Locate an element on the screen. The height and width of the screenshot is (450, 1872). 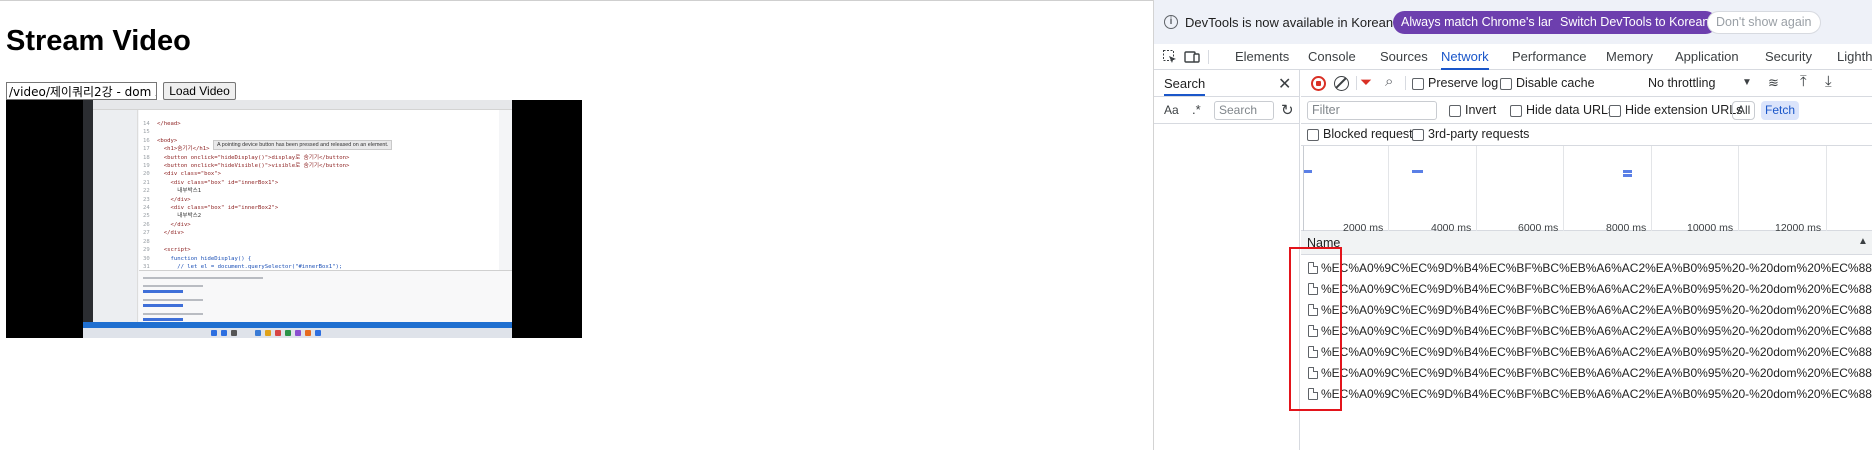
code-line: 15 is located at coordinates (321, 132).